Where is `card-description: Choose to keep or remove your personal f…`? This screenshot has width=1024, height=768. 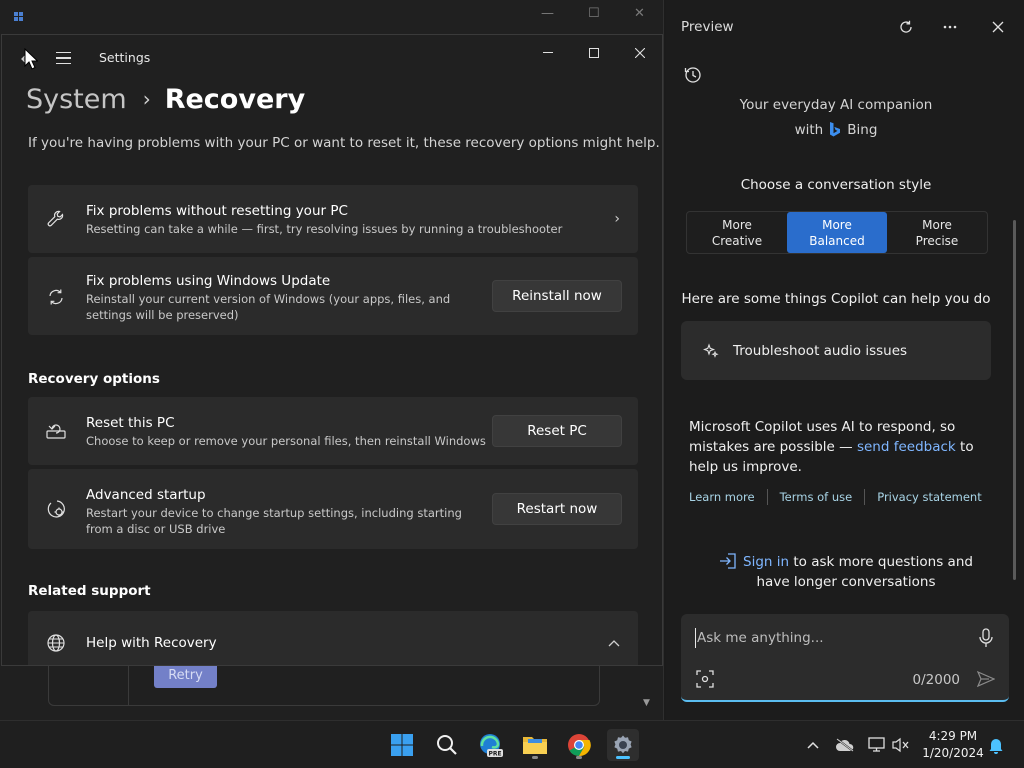
card-description: Choose to keep or remove your personal f… is located at coordinates (286, 441).